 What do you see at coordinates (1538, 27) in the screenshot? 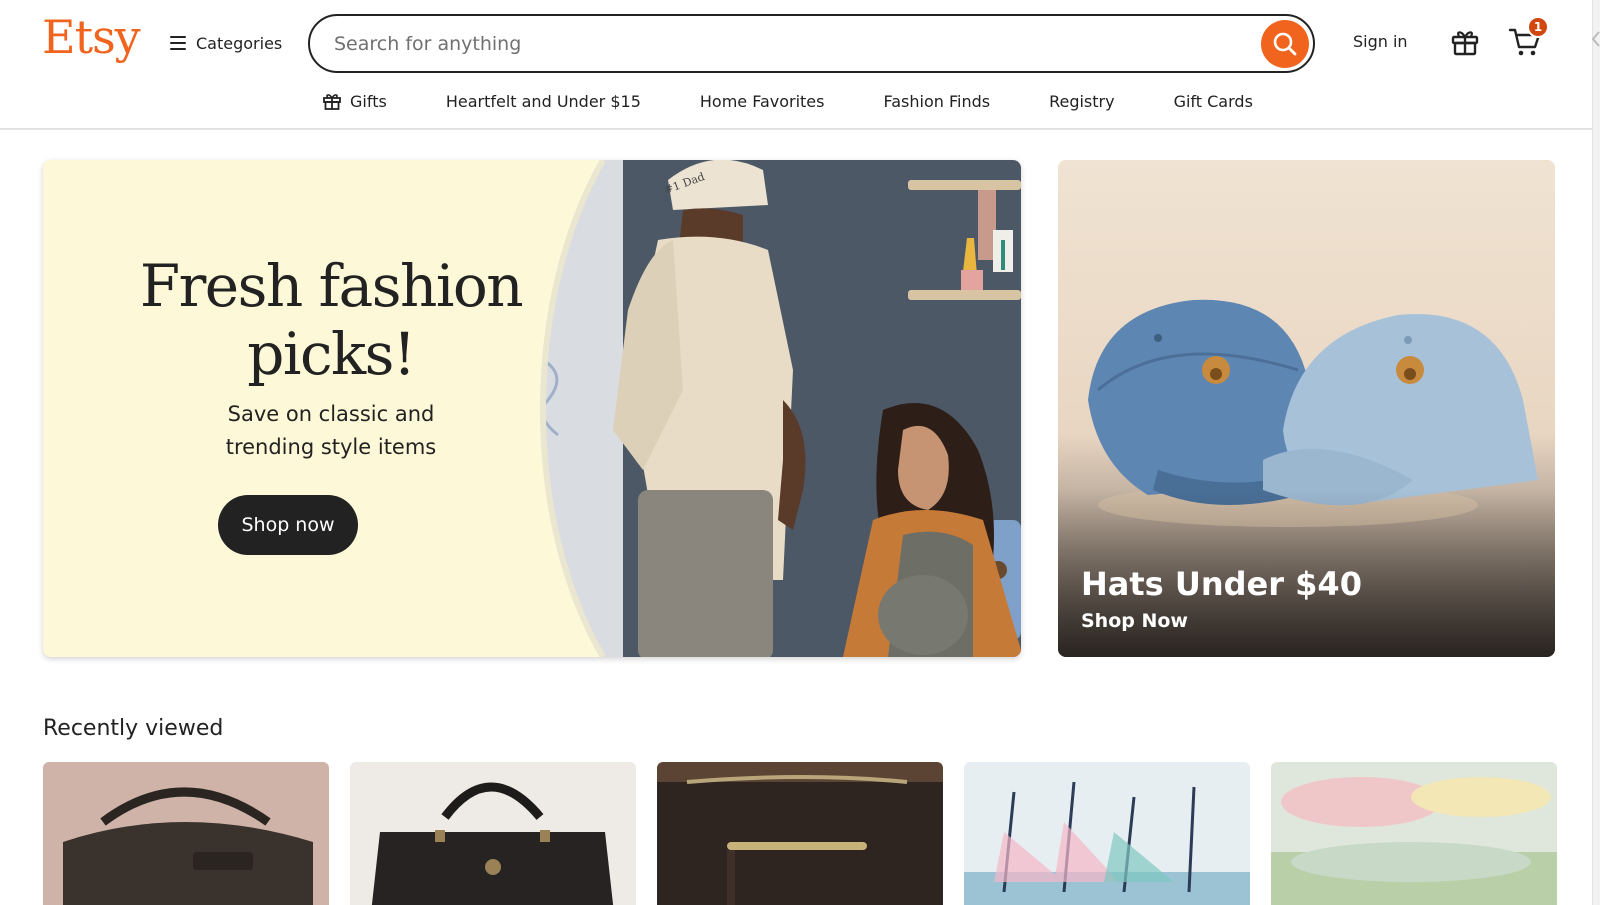
I see `cart-count-badge: 1` at bounding box center [1538, 27].